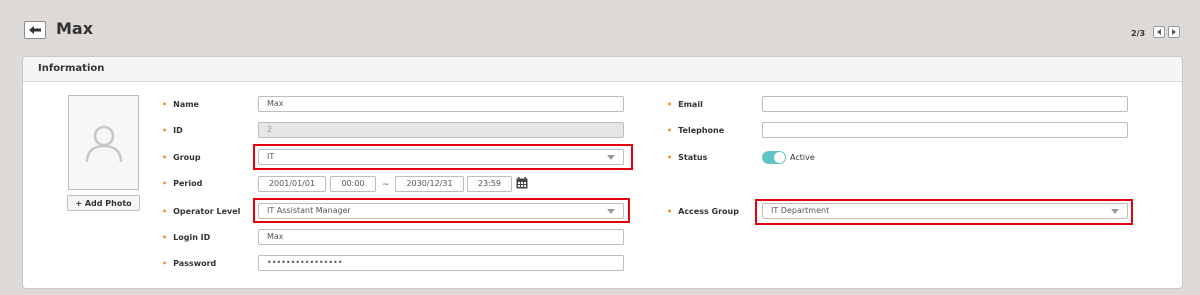 Image resolution: width=1200 pixels, height=295 pixels. I want to click on operator-level-label: • Operator Level, so click(201, 211).